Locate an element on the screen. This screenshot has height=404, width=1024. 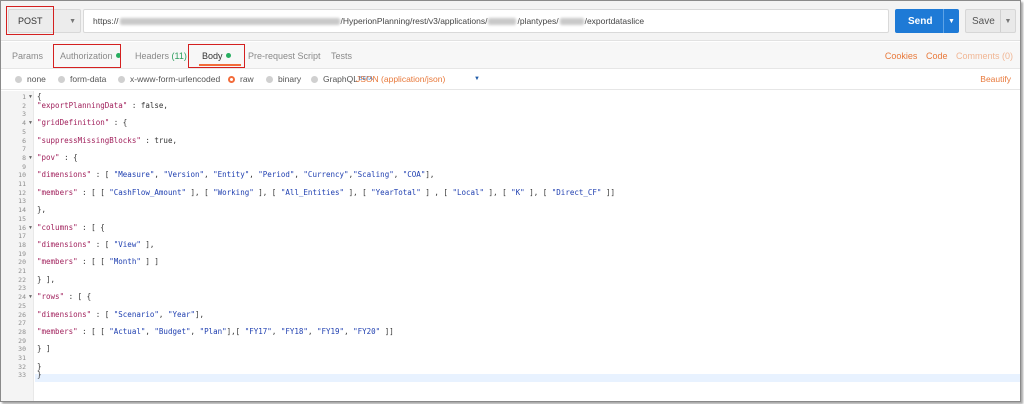
line-number: 2 is located at coordinates (24, 105).